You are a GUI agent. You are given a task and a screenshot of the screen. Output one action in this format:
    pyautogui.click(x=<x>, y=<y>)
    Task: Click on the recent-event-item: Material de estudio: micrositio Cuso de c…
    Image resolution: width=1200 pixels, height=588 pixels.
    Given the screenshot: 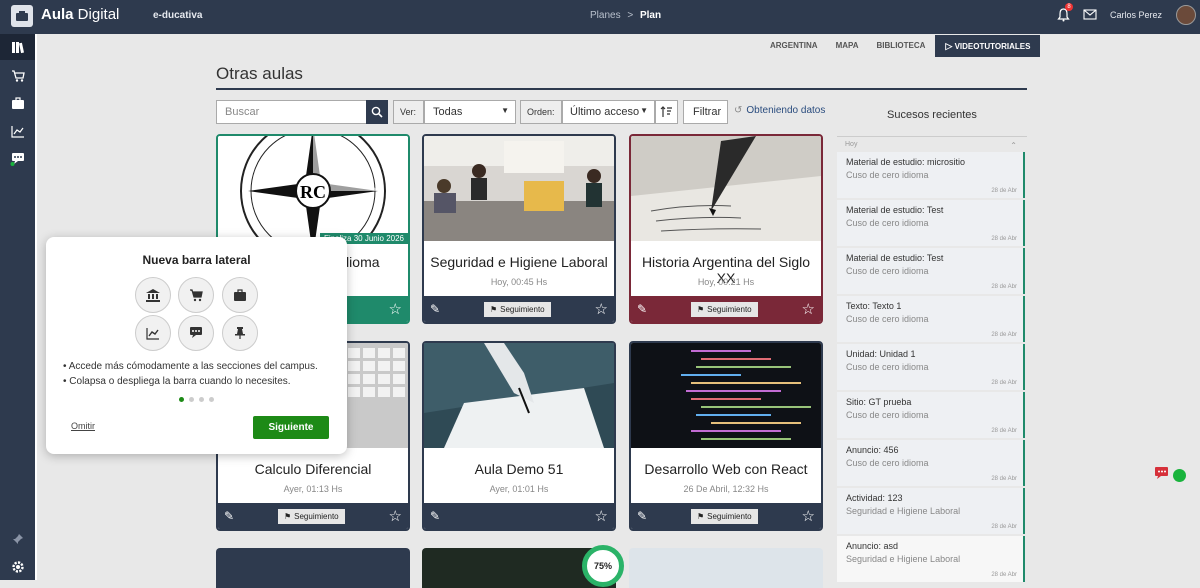 What is the action you would take?
    pyautogui.click(x=931, y=175)
    